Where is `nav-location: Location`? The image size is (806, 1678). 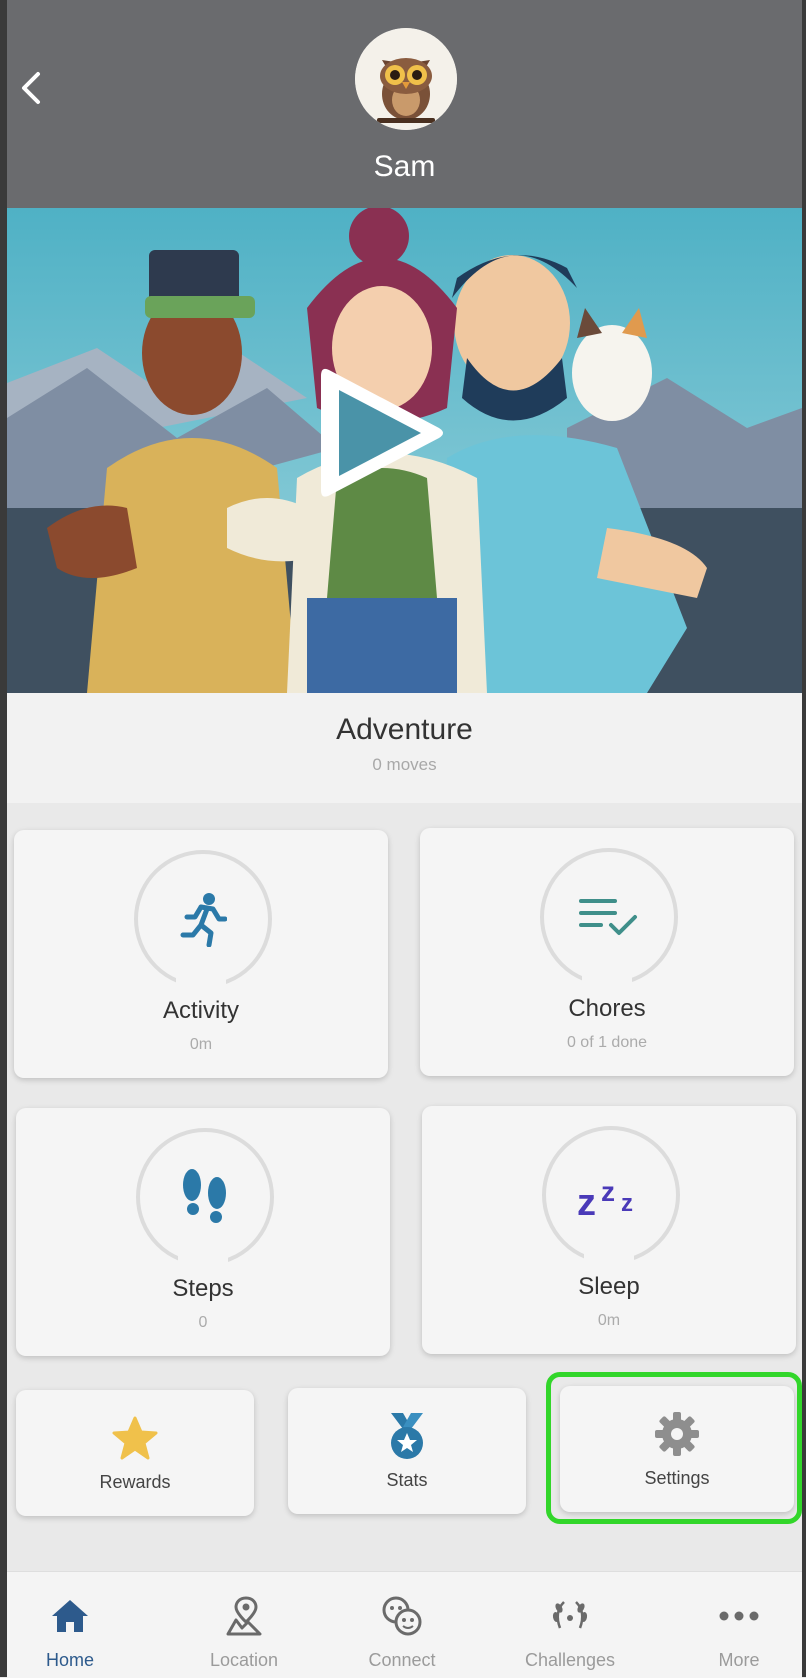
nav-location: Location is located at coordinates (244, 1625).